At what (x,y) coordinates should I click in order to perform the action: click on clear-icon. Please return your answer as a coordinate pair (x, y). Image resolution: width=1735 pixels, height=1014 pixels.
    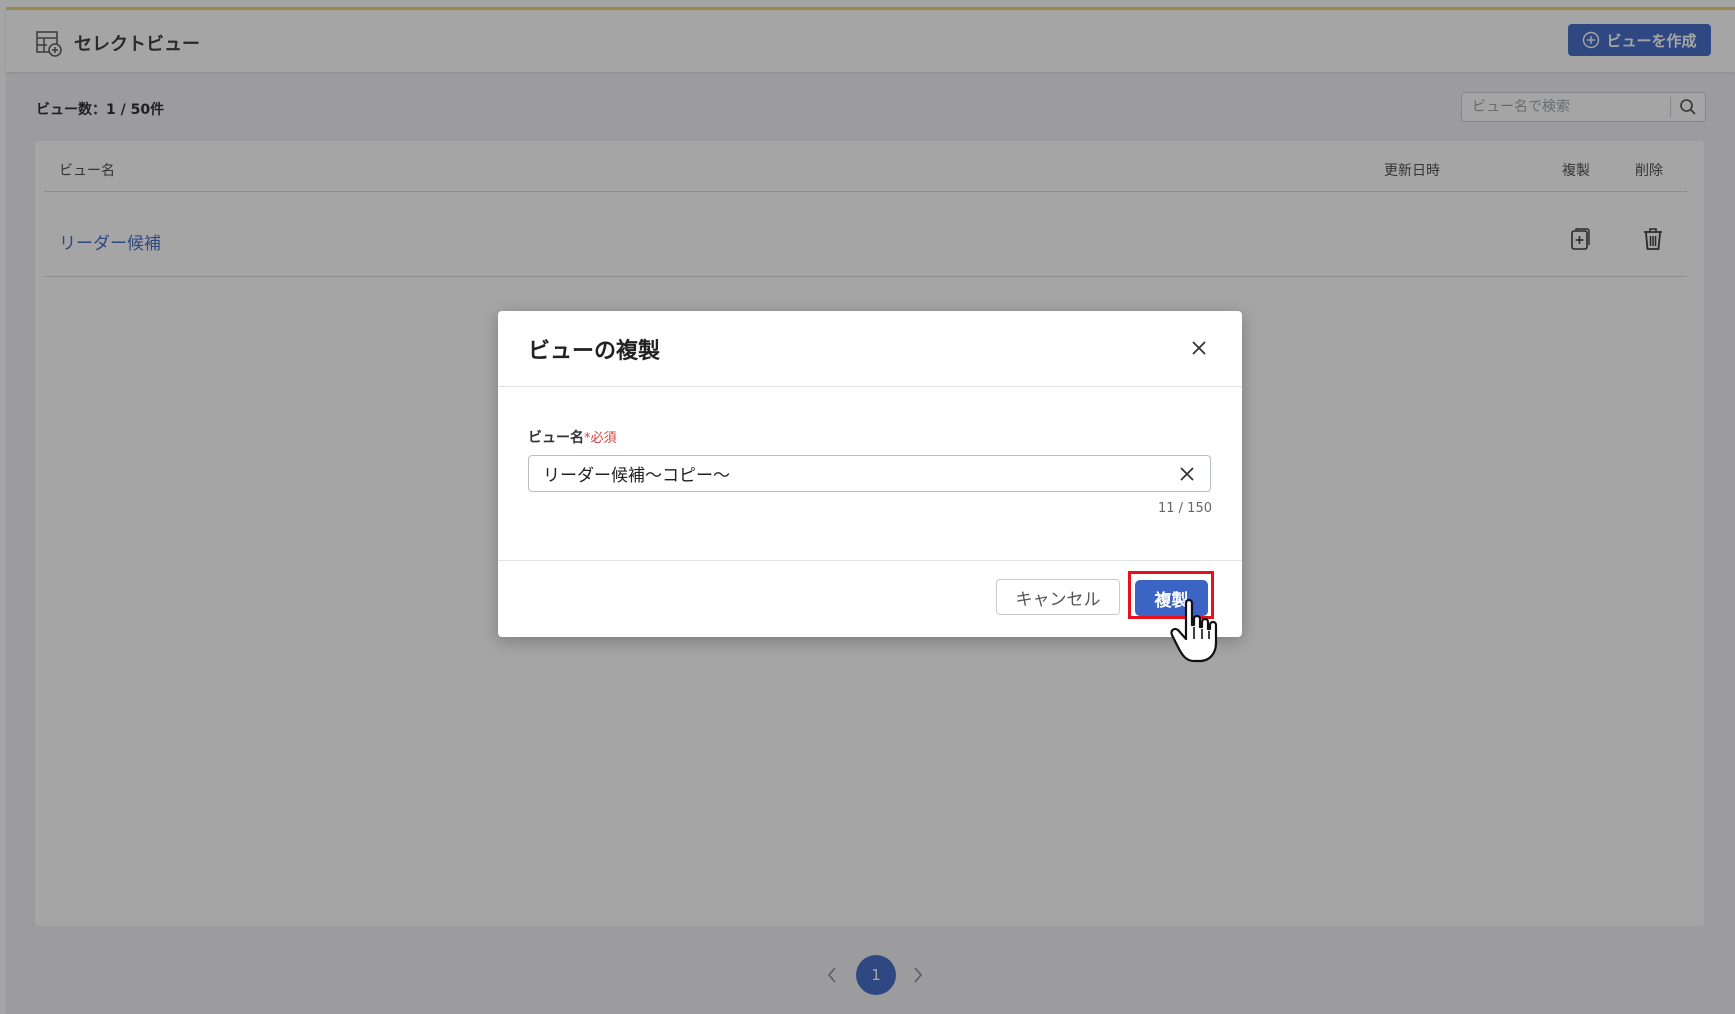
    Looking at the image, I should click on (1187, 474).